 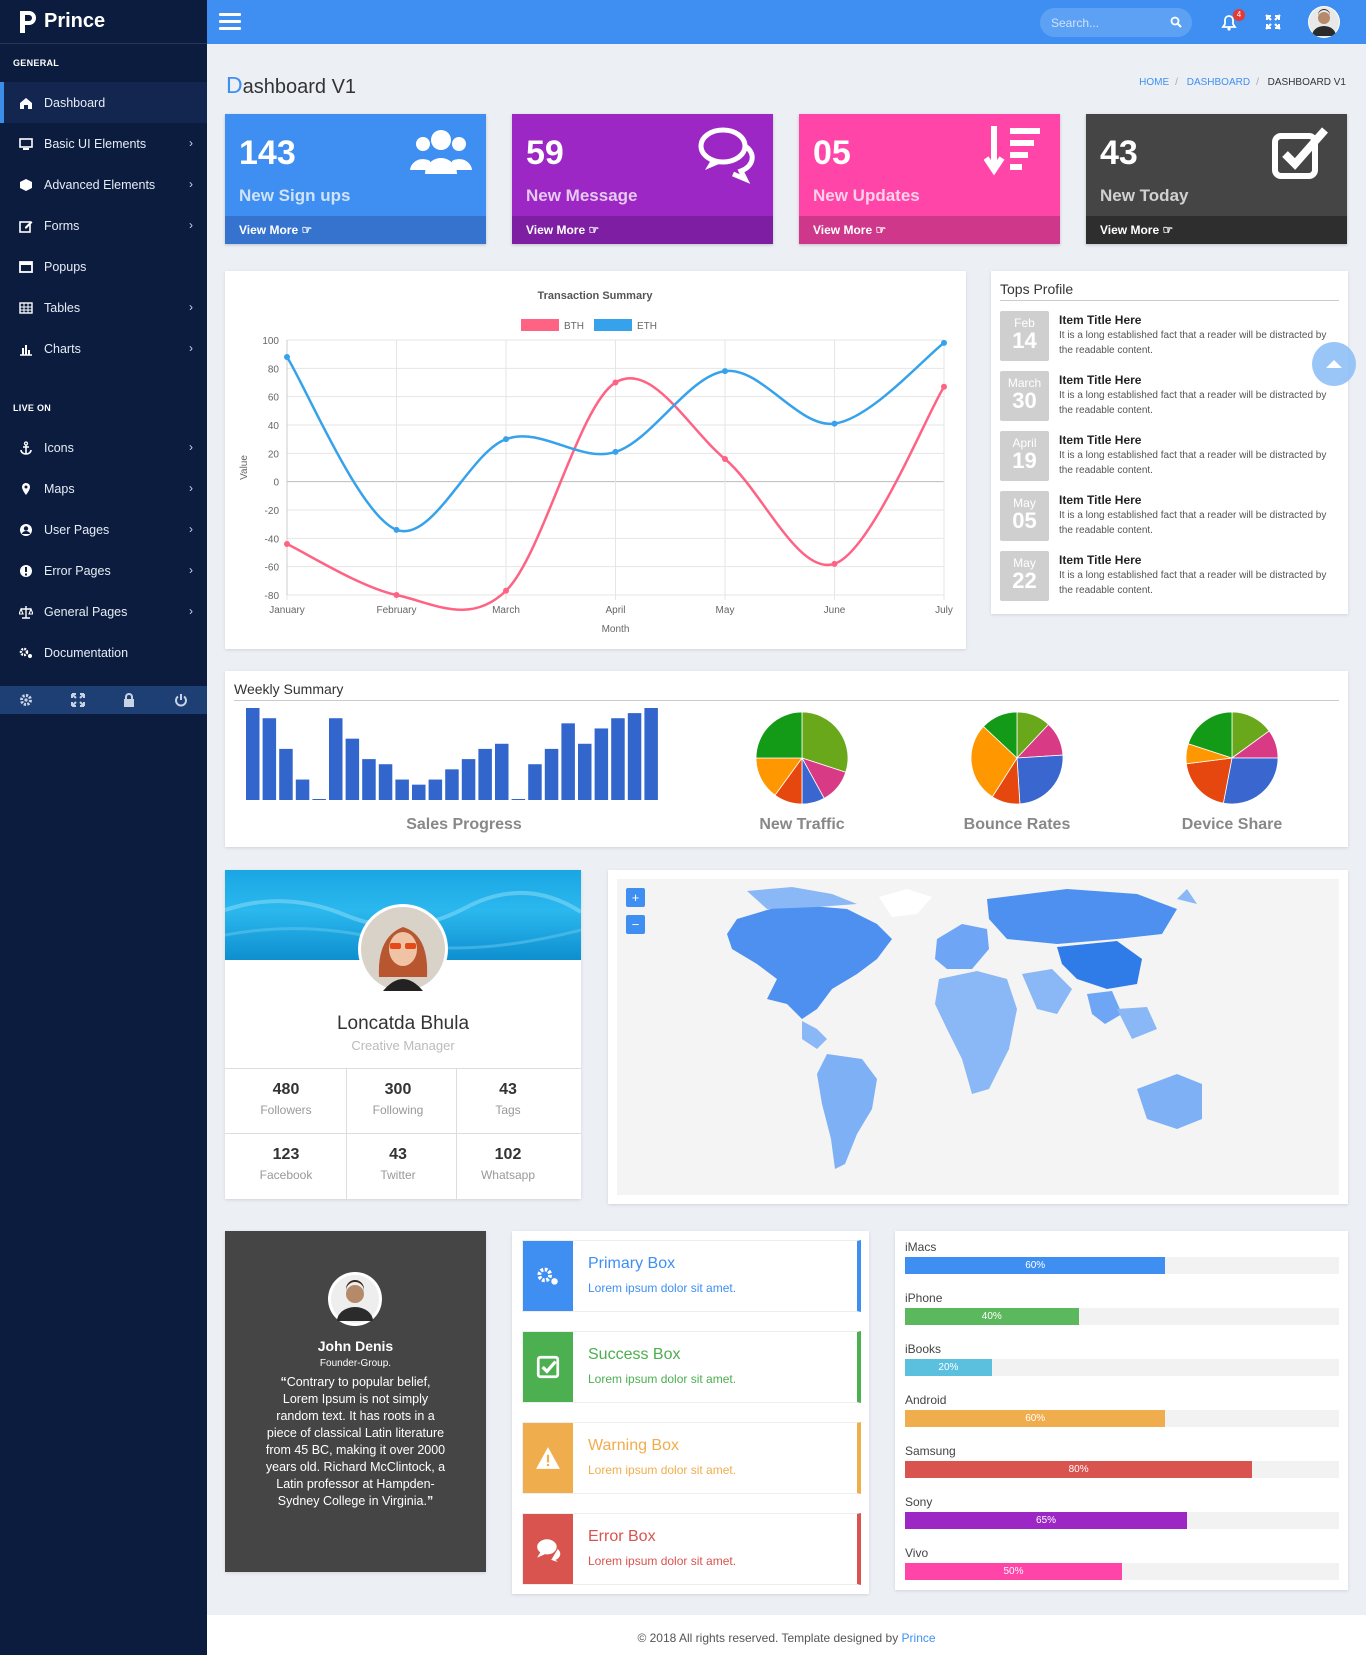 I want to click on brand: Prince, so click(x=103, y=22).